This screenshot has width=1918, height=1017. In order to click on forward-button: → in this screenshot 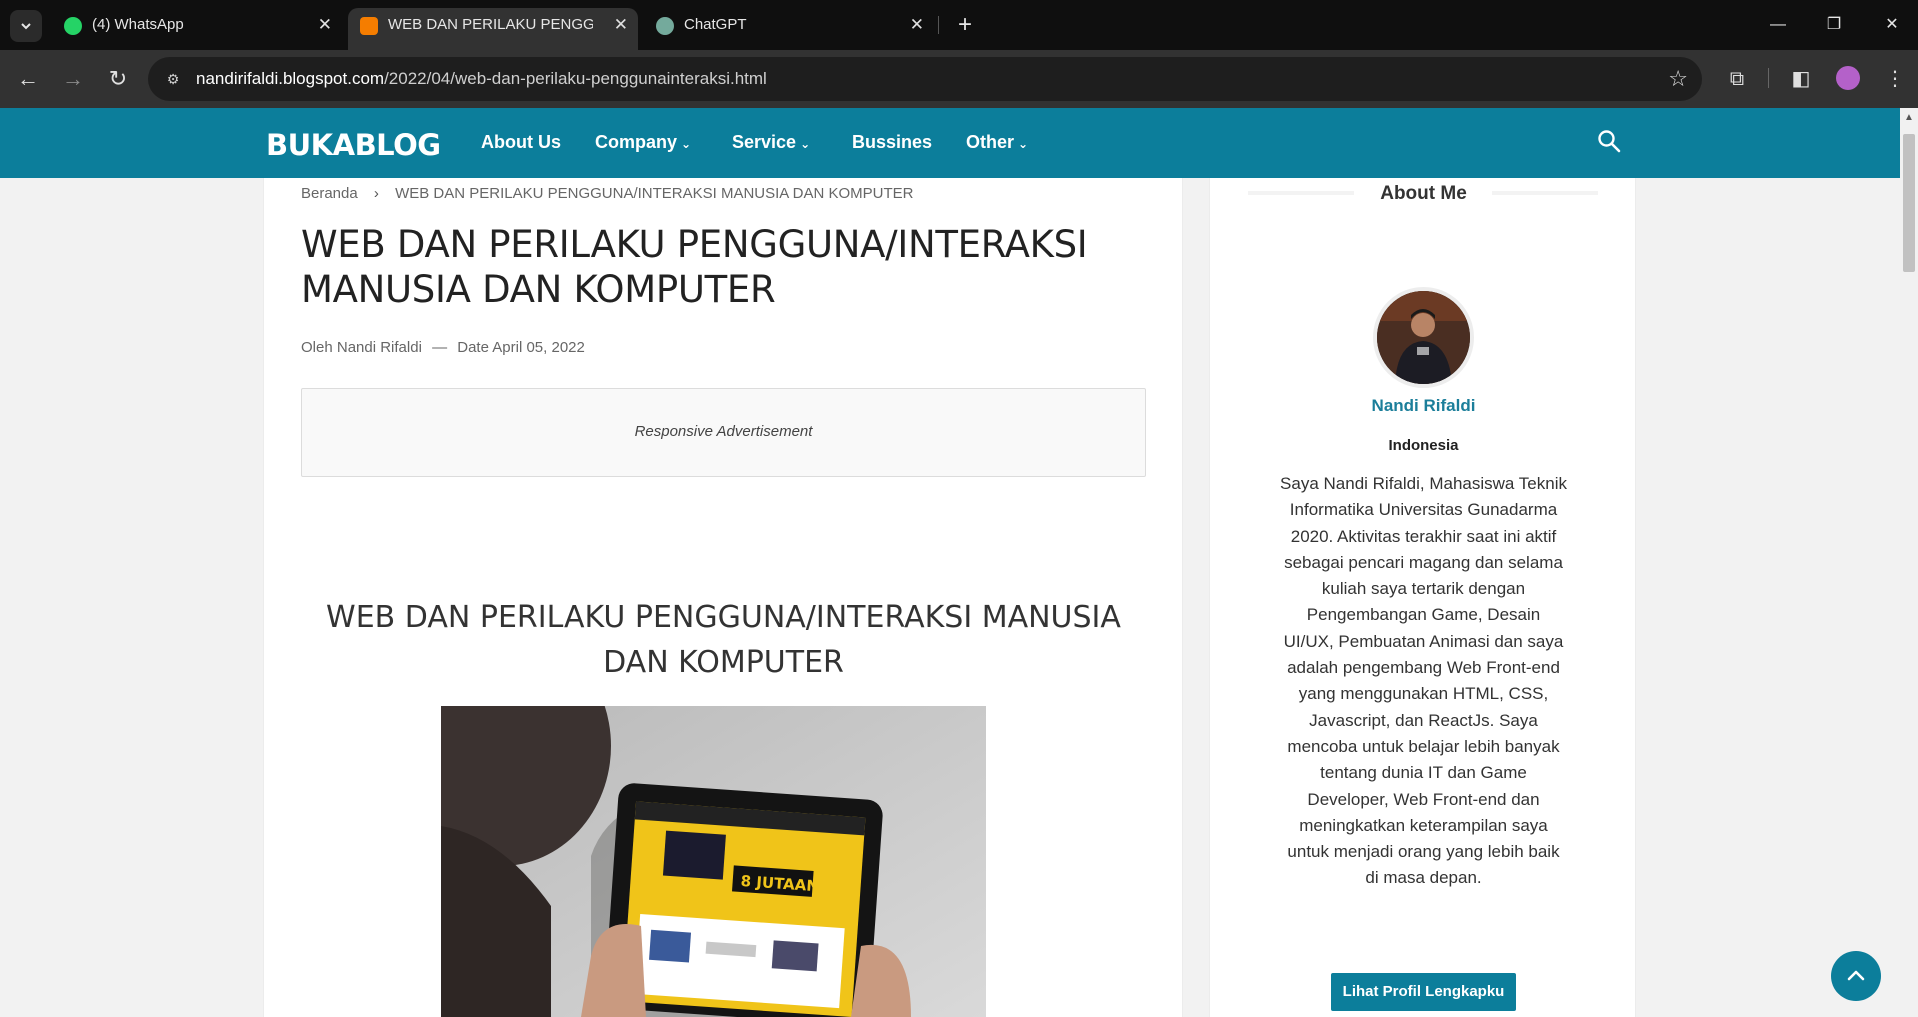, I will do `click(73, 80)`.